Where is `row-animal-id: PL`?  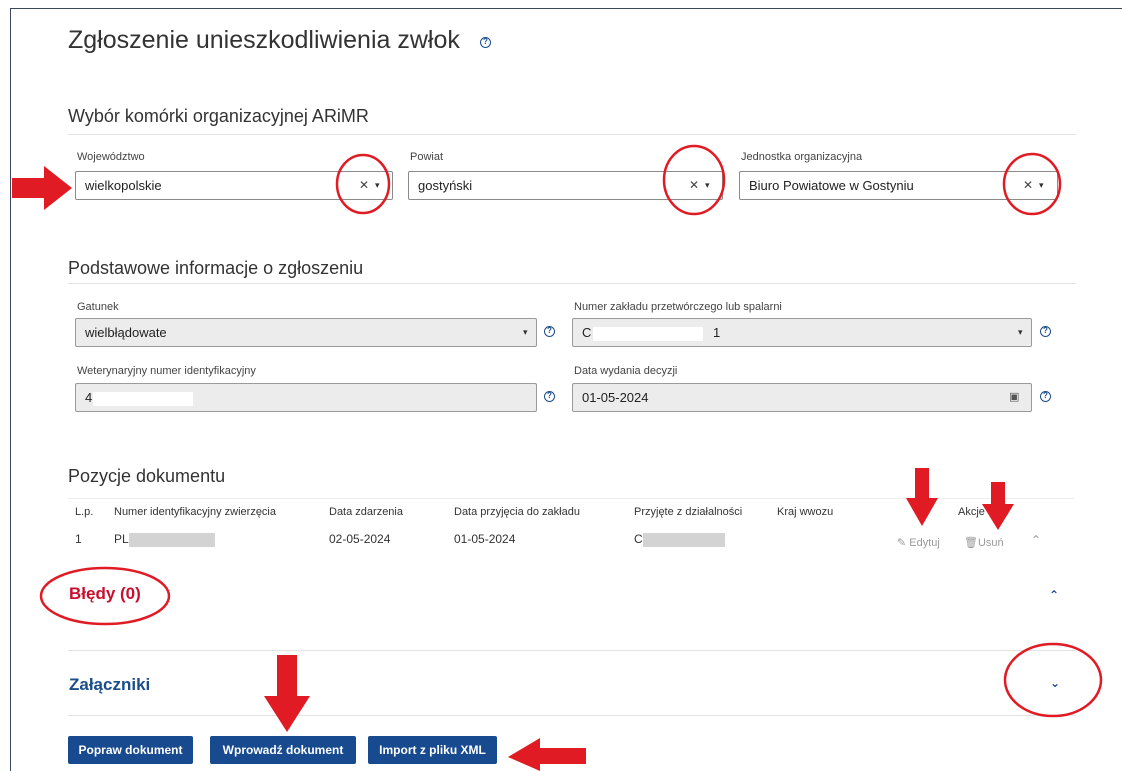
row-animal-id: PL is located at coordinates (164, 539).